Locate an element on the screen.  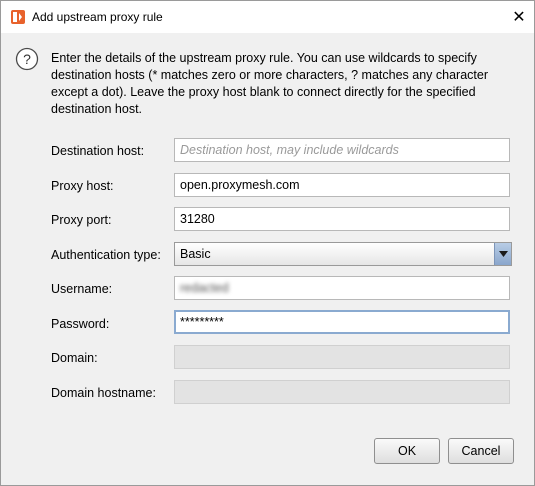
username-value-redacted: redacted is located at coordinates (204, 288).